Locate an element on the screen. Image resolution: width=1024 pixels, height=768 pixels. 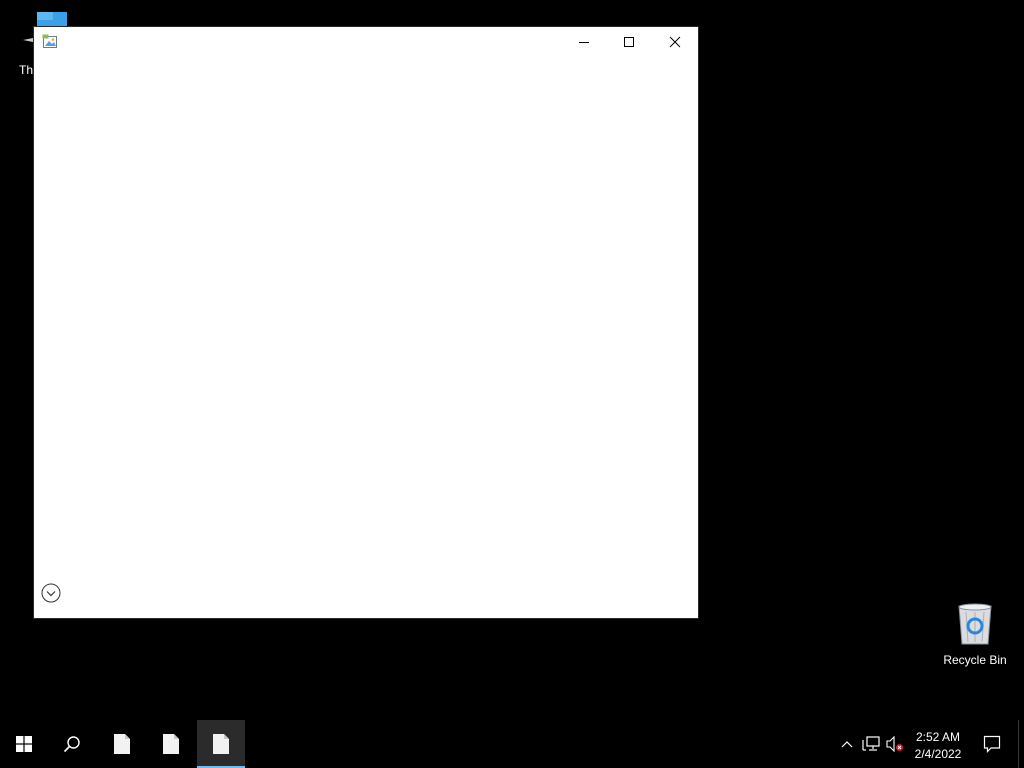
close-icon is located at coordinates (675, 42).